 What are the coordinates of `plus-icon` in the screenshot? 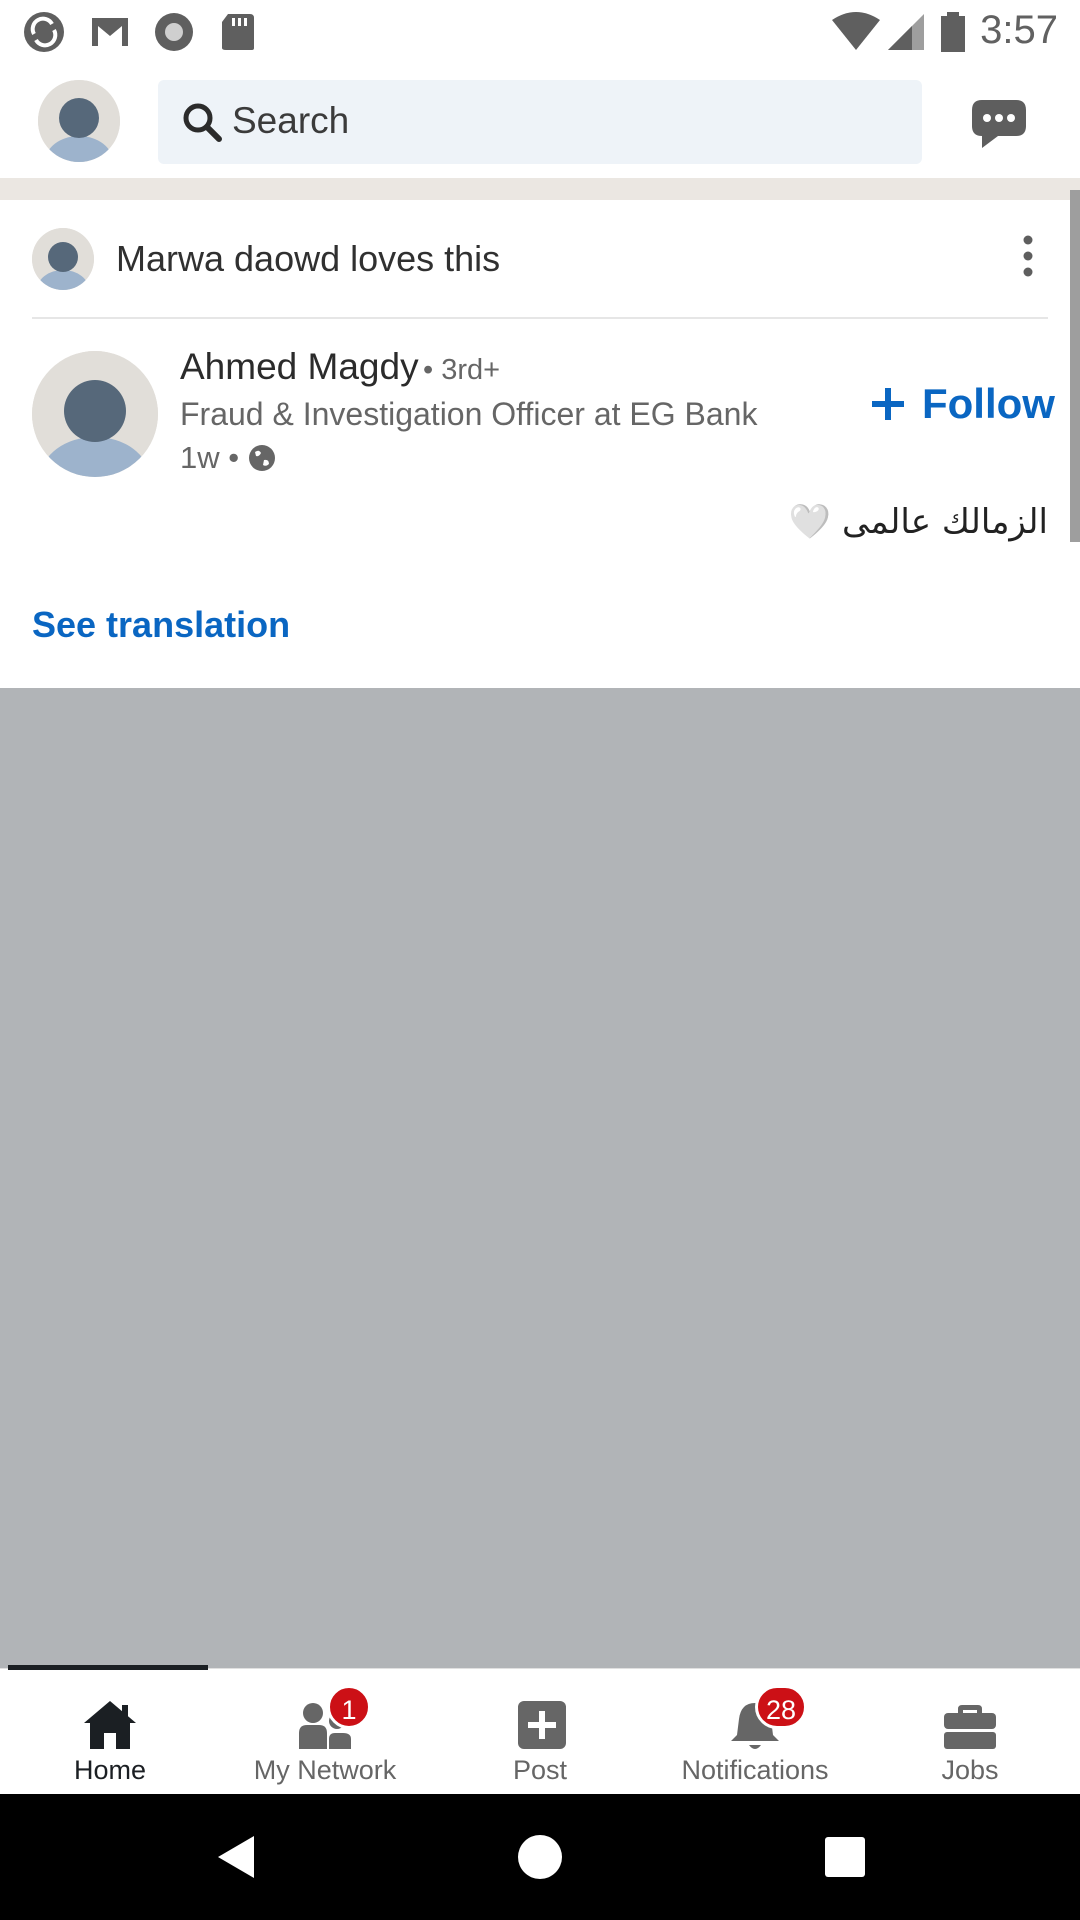 It's located at (888, 404).